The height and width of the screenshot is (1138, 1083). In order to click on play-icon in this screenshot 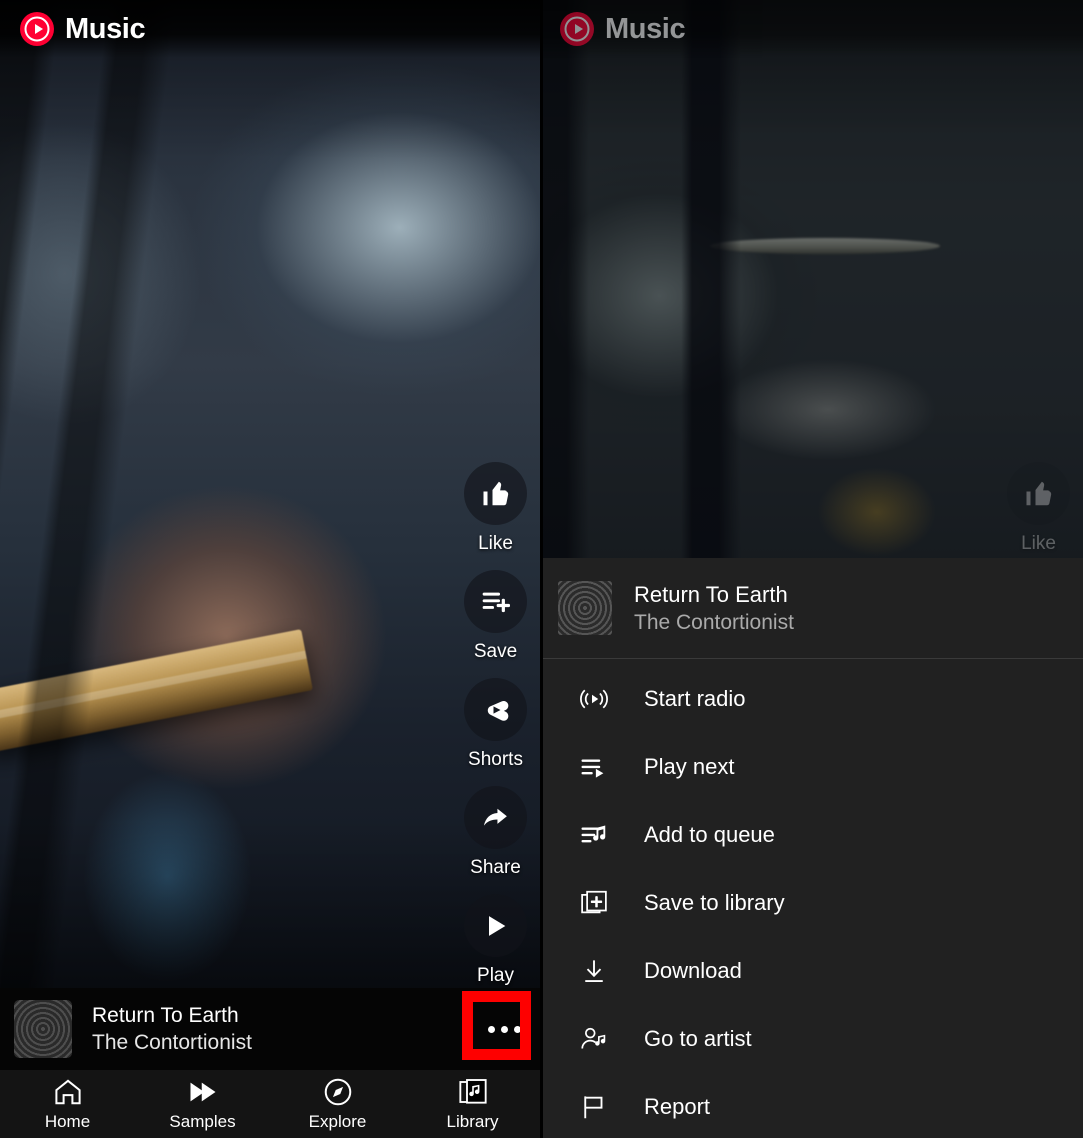, I will do `click(496, 925)`.